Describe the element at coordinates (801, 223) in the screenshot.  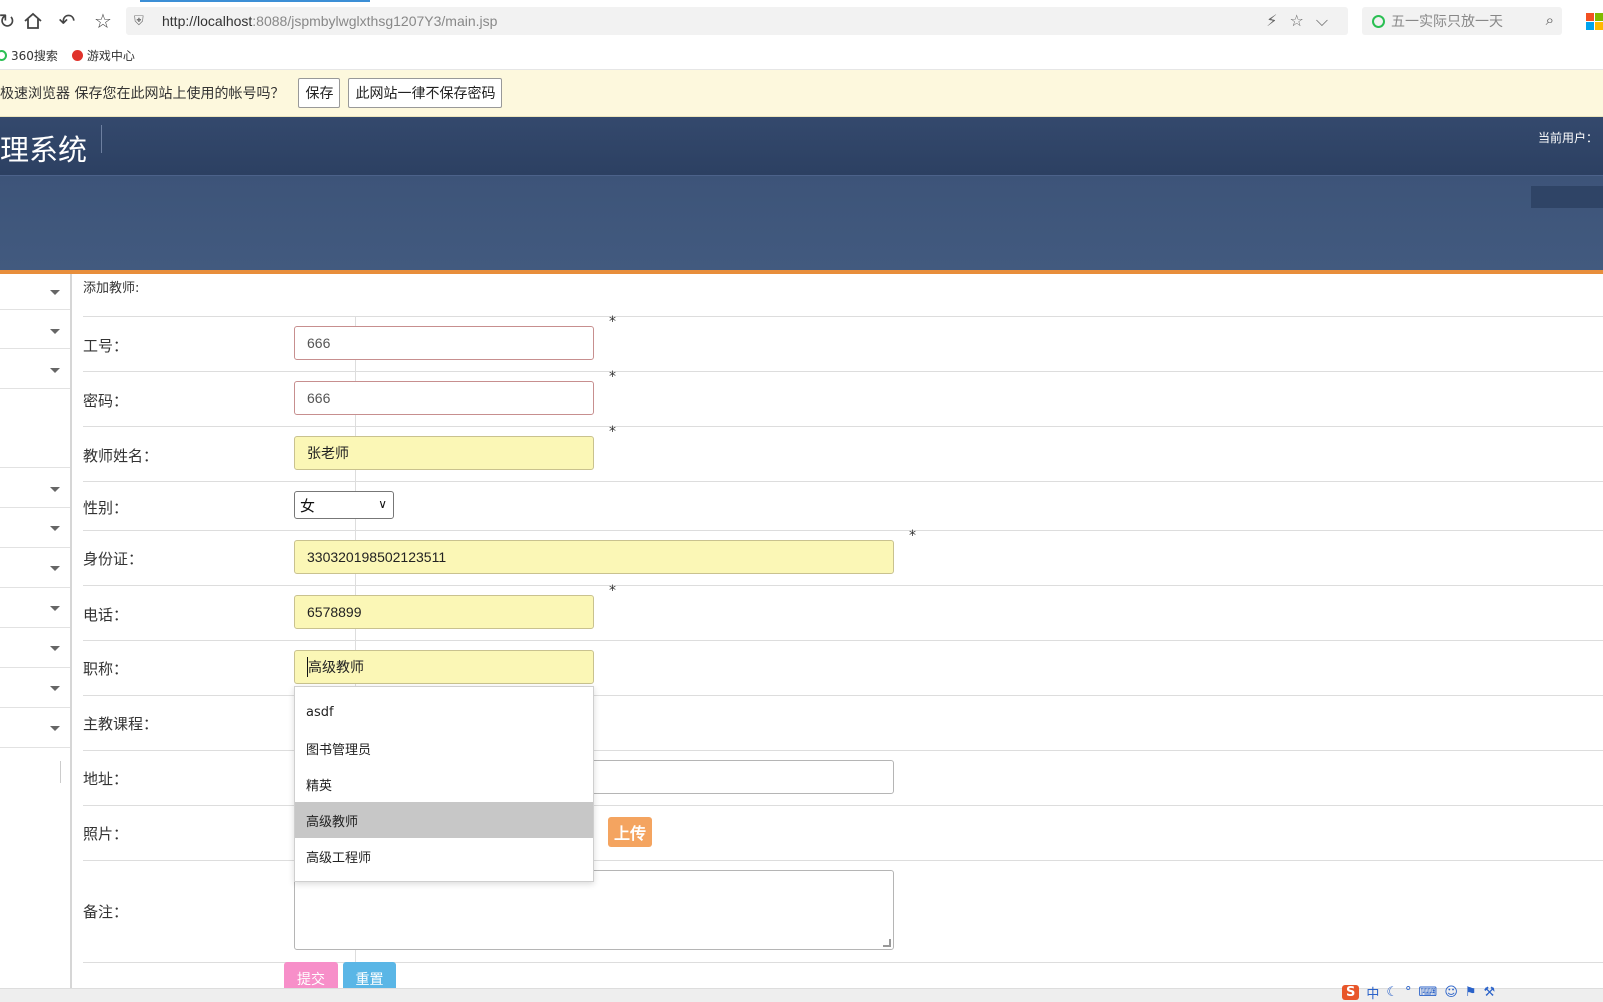
I see `app-banner` at that location.